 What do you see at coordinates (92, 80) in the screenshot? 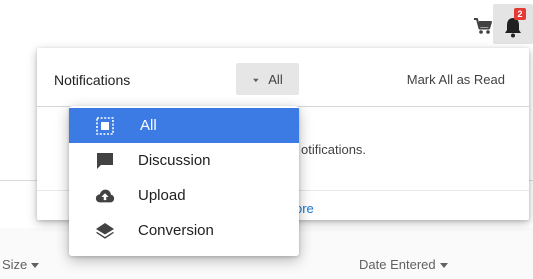
I see `notifications-title: Notifications` at bounding box center [92, 80].